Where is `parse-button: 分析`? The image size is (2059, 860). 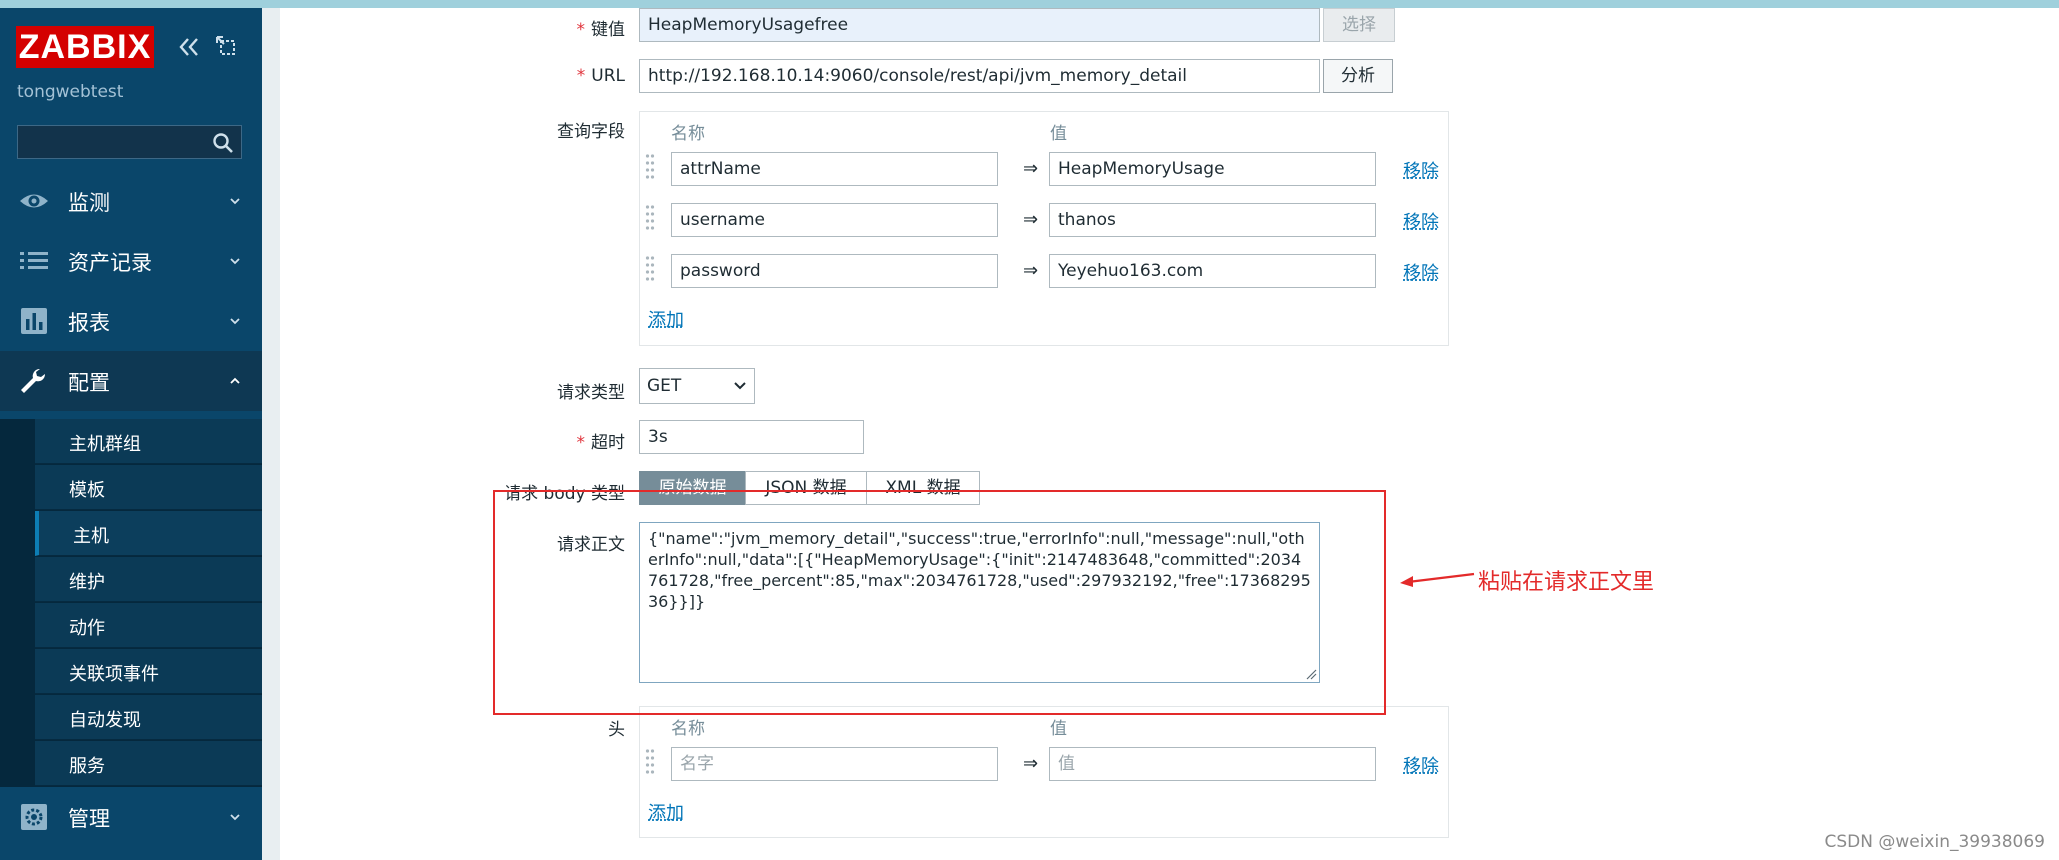 parse-button: 分析 is located at coordinates (1358, 76).